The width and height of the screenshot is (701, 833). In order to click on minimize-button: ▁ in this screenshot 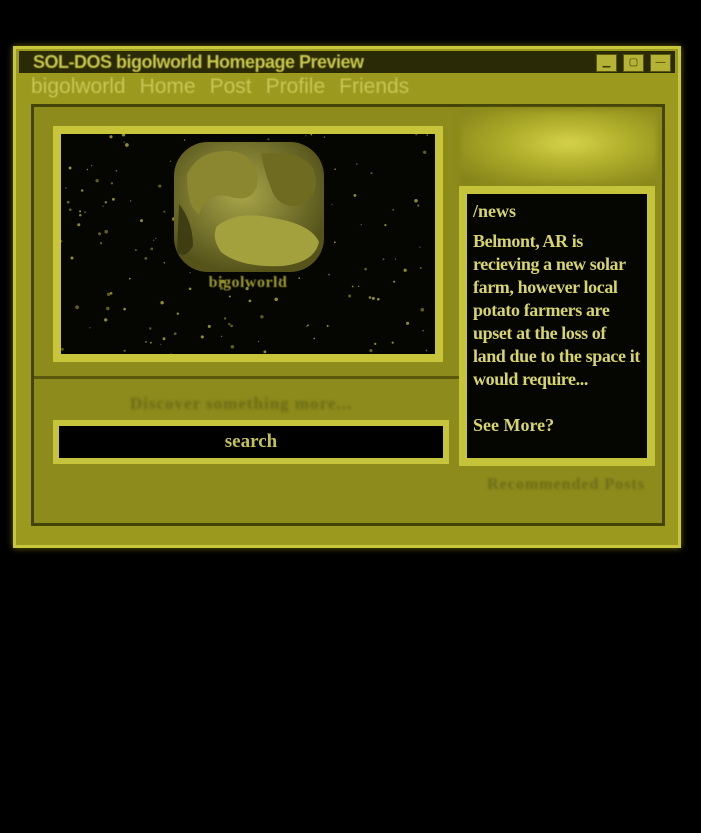, I will do `click(606, 63)`.